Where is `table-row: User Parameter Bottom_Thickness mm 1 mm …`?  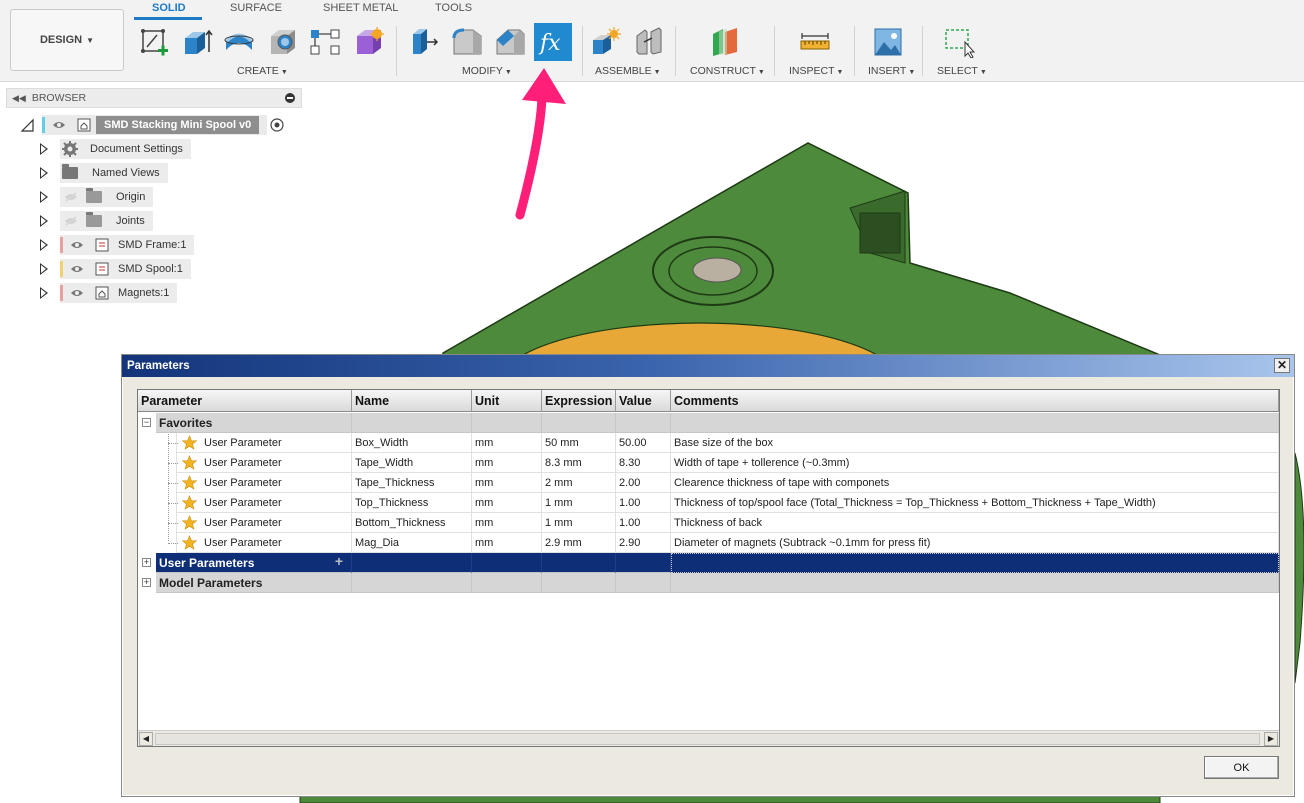
table-row: User Parameter Bottom_Thickness mm 1 mm … is located at coordinates (708, 523).